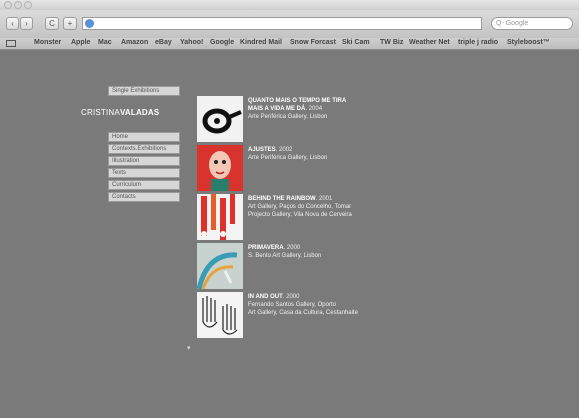 This screenshot has height=418, width=579. What do you see at coordinates (189, 348) in the screenshot?
I see `arrow-down-icon: ▾` at bounding box center [189, 348].